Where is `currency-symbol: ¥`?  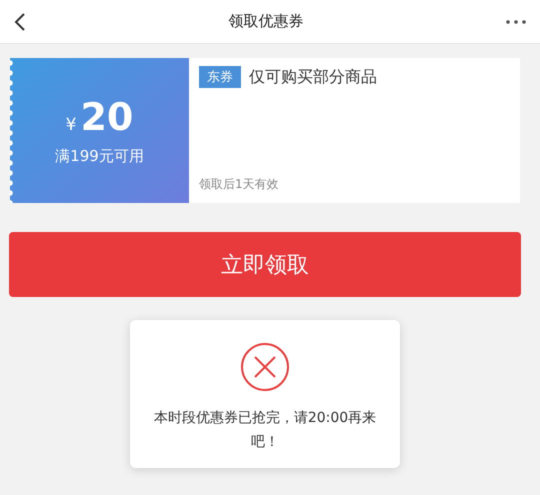 currency-symbol: ¥ is located at coordinates (71, 125).